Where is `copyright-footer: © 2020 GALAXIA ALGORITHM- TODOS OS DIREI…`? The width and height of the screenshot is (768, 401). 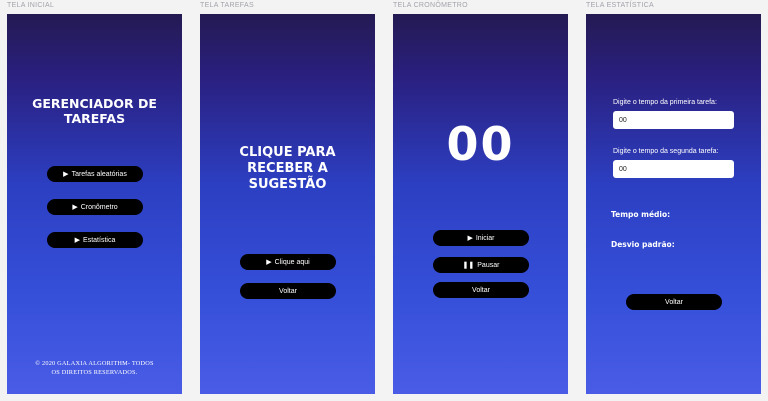
copyright-footer: © 2020 GALAXIA ALGORITHM- TODOS OS DIREI… is located at coordinates (94, 368).